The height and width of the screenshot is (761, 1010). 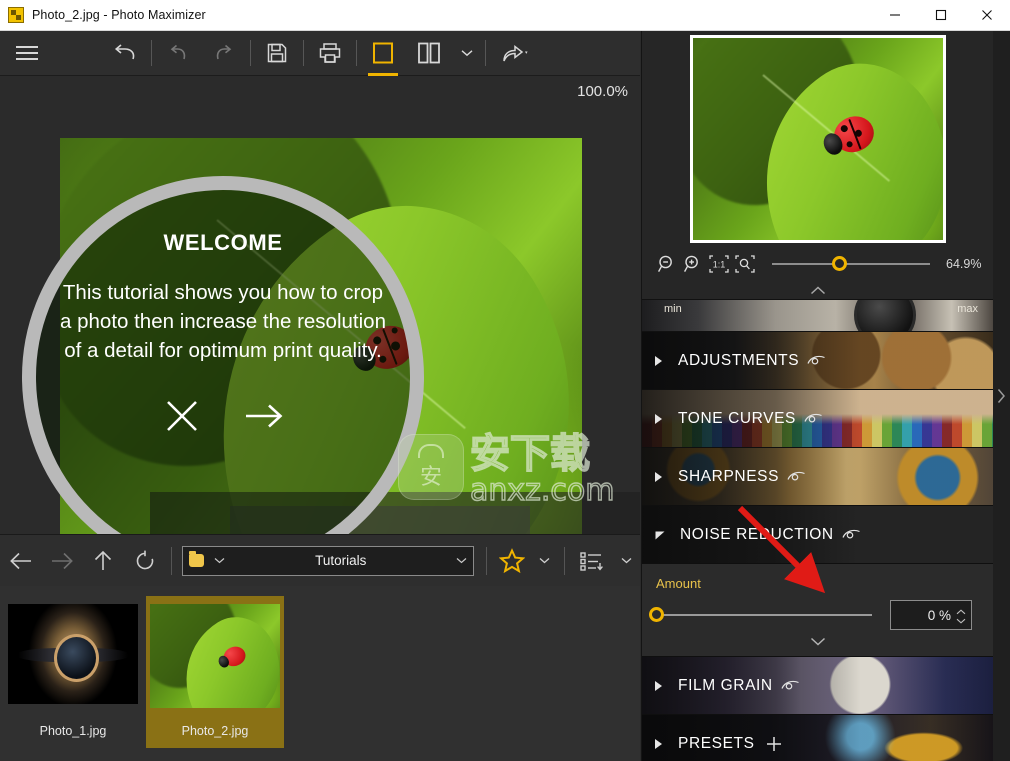 What do you see at coordinates (223, 416) in the screenshot?
I see `welcome-actions` at bounding box center [223, 416].